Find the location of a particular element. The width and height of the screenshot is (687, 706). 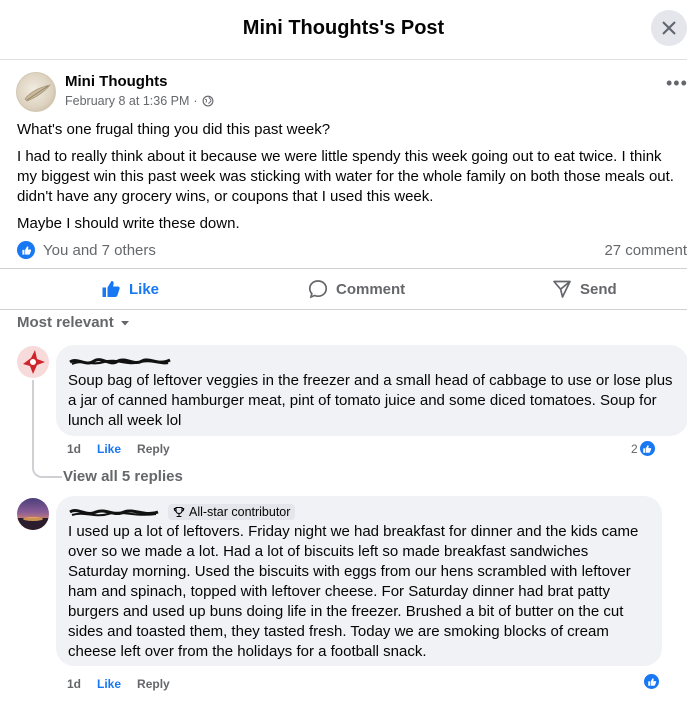

comment-sort-dropdown: Most relevant is located at coordinates (73, 322).